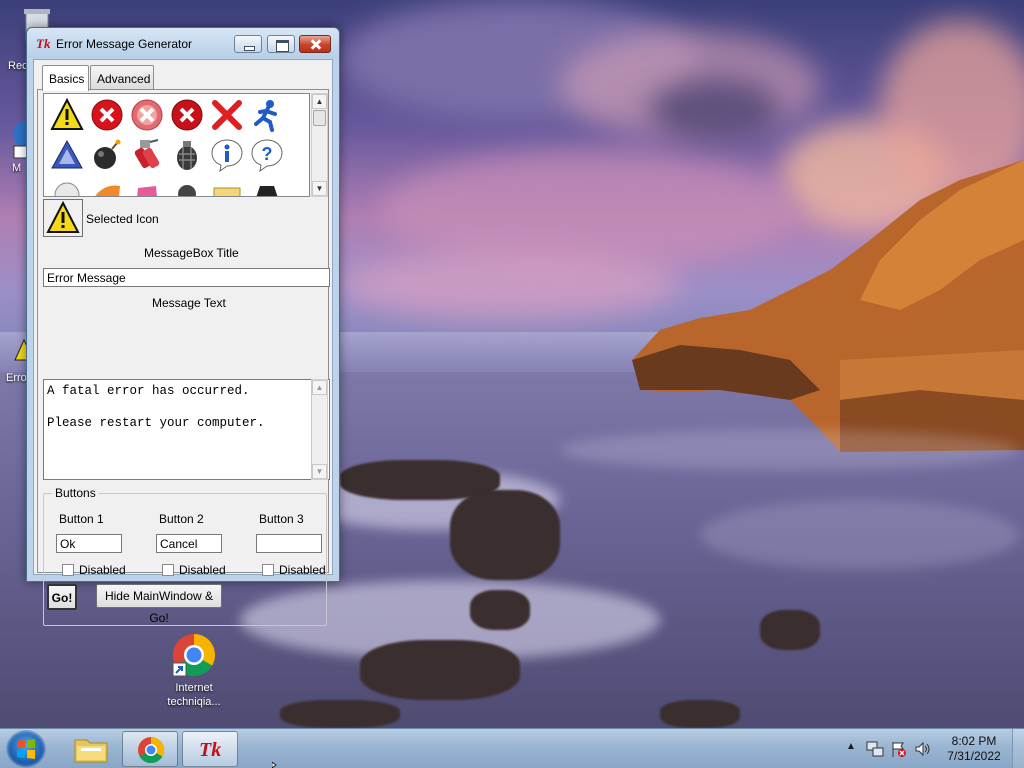 The width and height of the screenshot is (1024, 768). What do you see at coordinates (147, 187) in the screenshot?
I see `pink-shape-icon` at bounding box center [147, 187].